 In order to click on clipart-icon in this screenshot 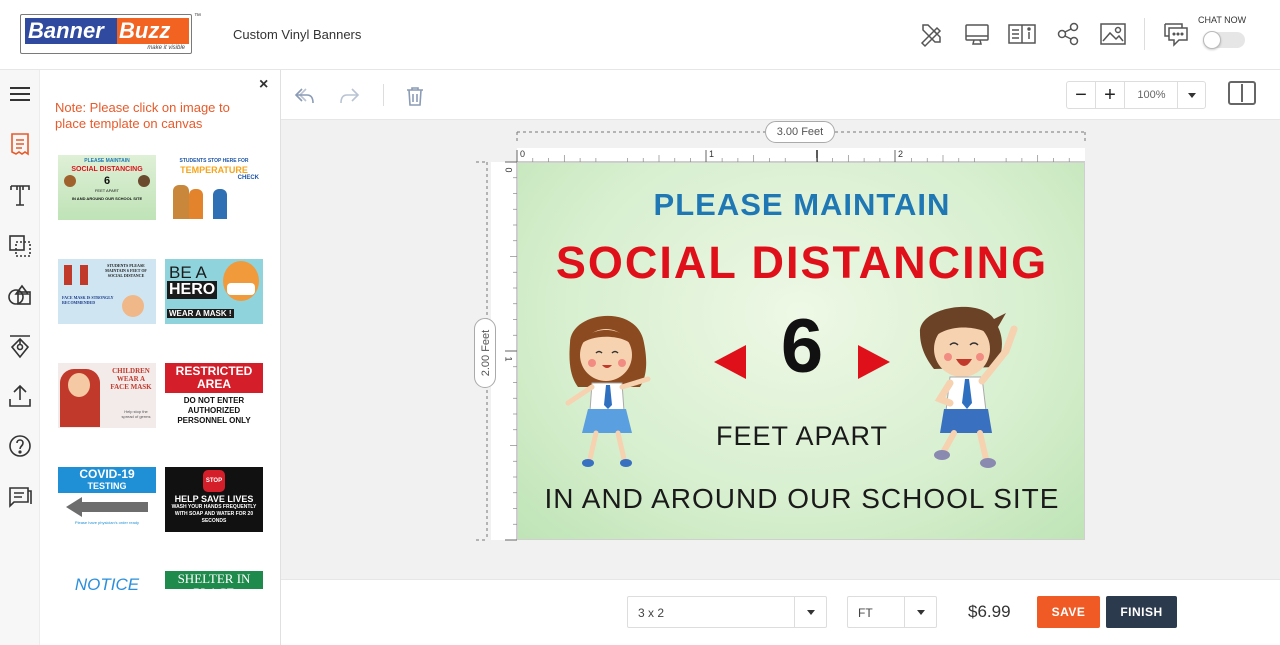, I will do `click(20, 346)`.